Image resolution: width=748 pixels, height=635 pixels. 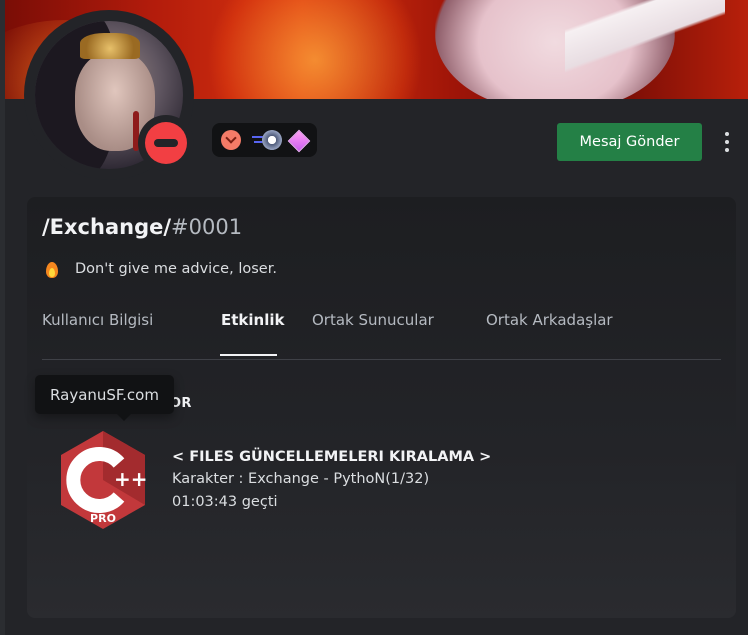 I want to click on cpp-pro-icon-text: PRO, so click(x=103, y=518).